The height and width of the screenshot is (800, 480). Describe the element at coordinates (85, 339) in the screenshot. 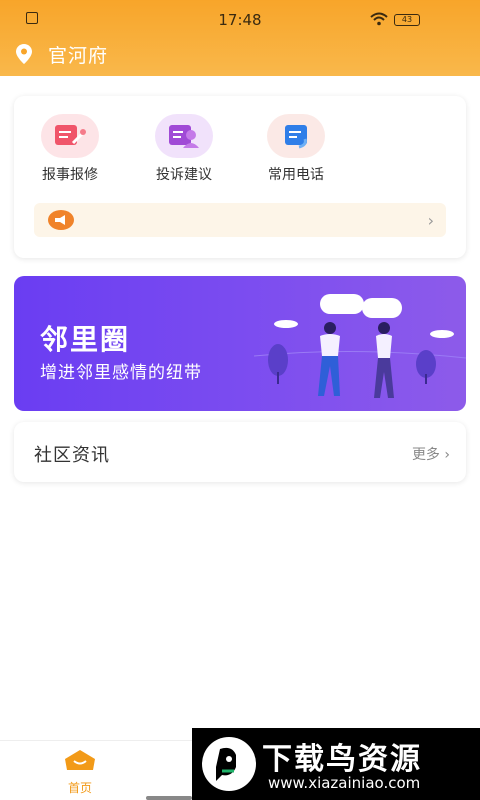

I see `banner-title: 邻里圈` at that location.